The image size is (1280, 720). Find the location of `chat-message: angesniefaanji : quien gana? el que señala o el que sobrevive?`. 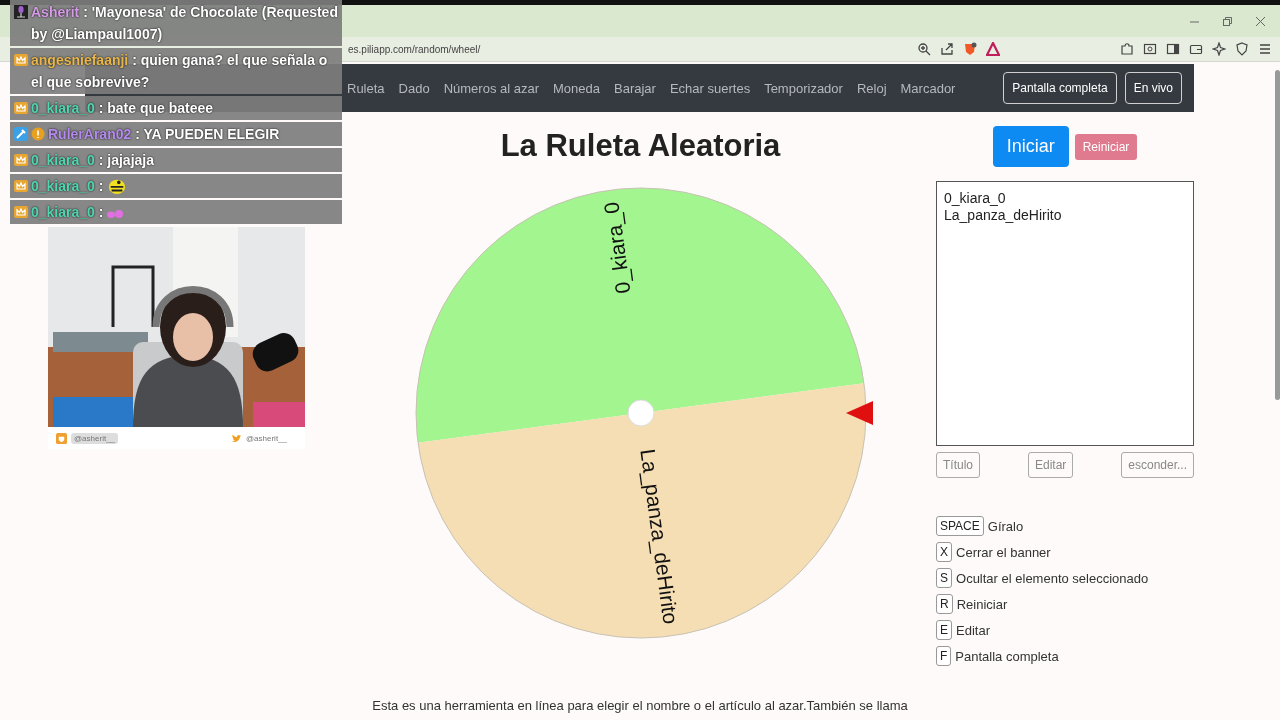

chat-message: angesniefaanji : quien gana? el que señala o el que sobrevive? is located at coordinates (180, 71).